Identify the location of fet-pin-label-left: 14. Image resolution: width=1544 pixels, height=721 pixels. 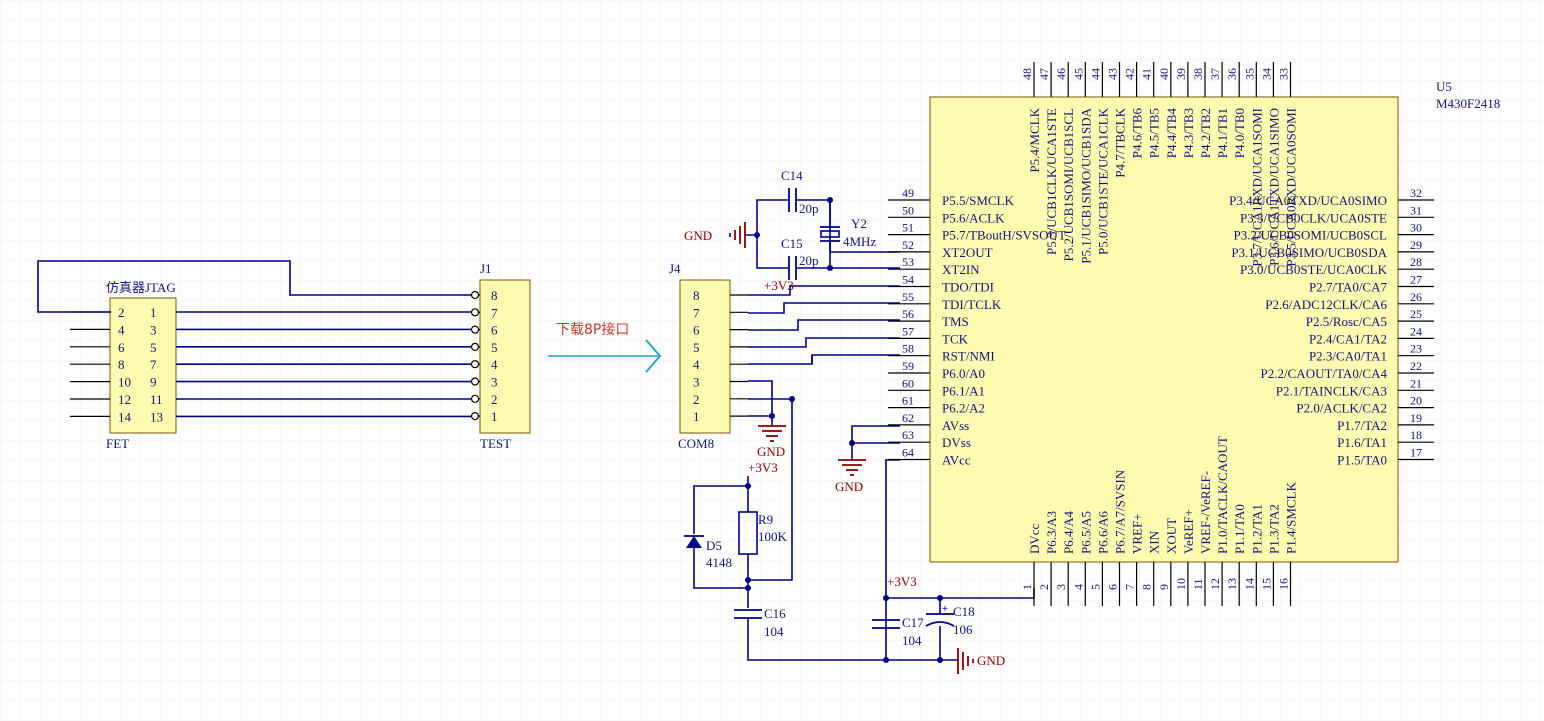
(125, 416).